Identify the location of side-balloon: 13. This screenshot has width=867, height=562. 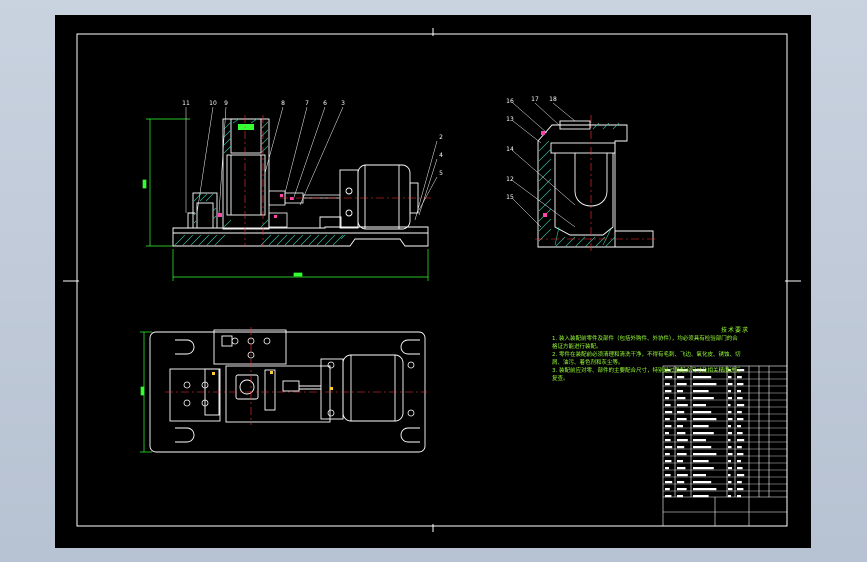
(510, 119).